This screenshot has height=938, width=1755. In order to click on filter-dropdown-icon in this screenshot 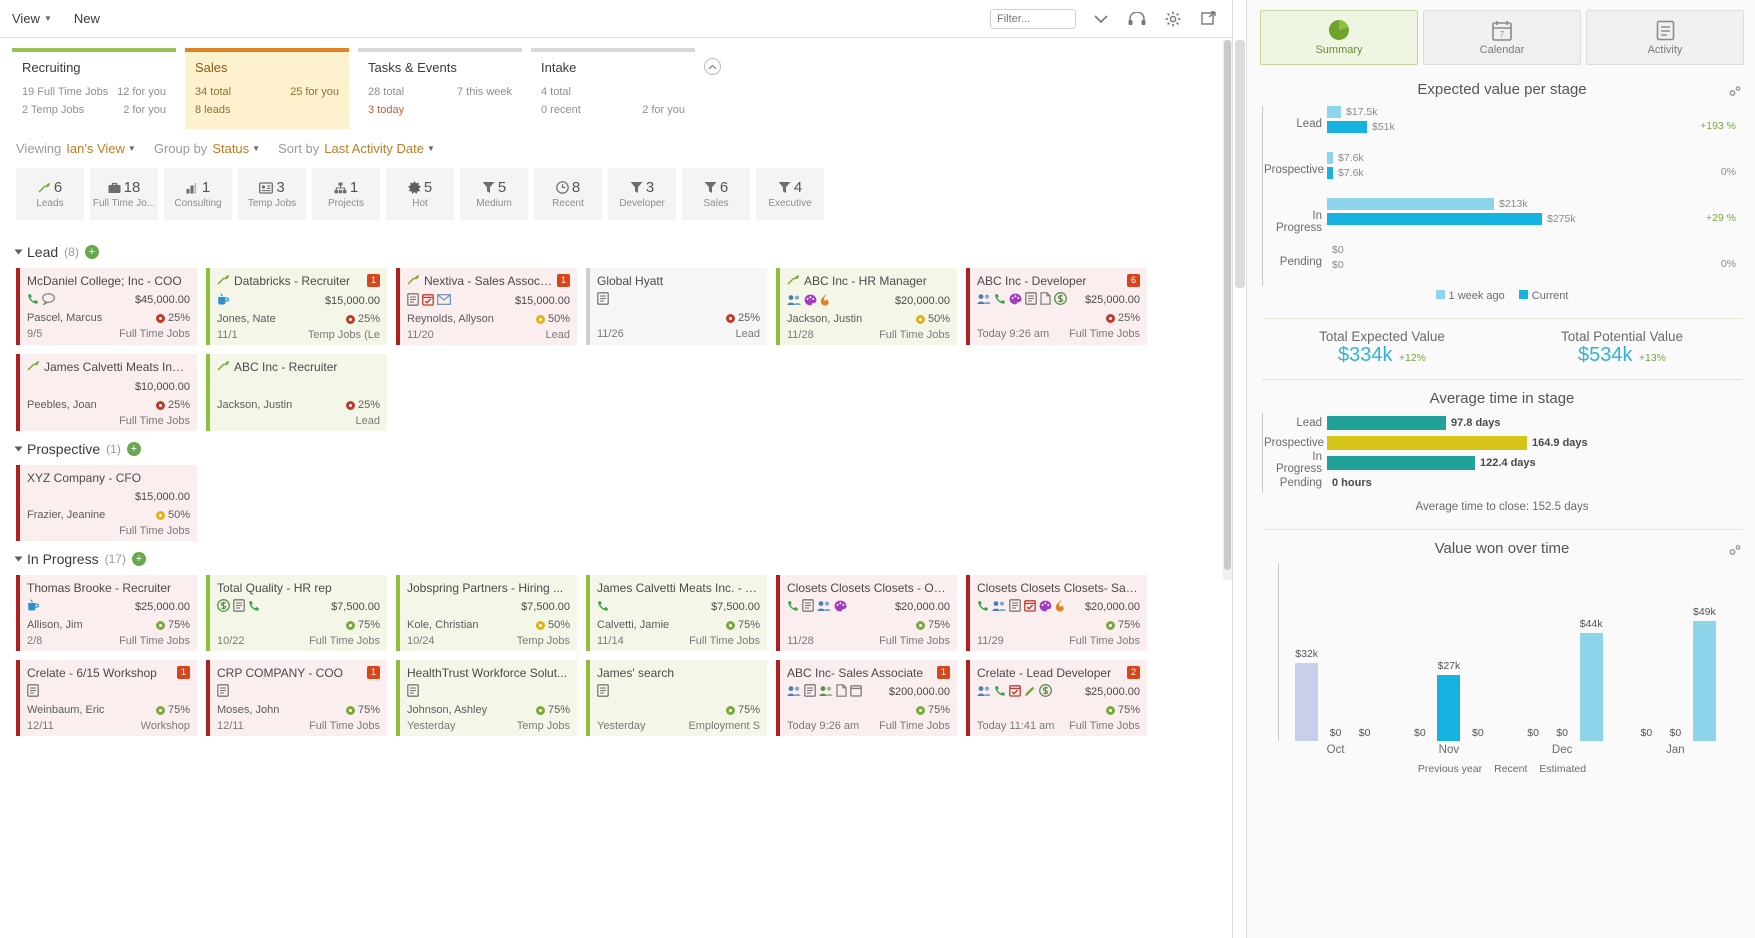, I will do `click(1101, 19)`.